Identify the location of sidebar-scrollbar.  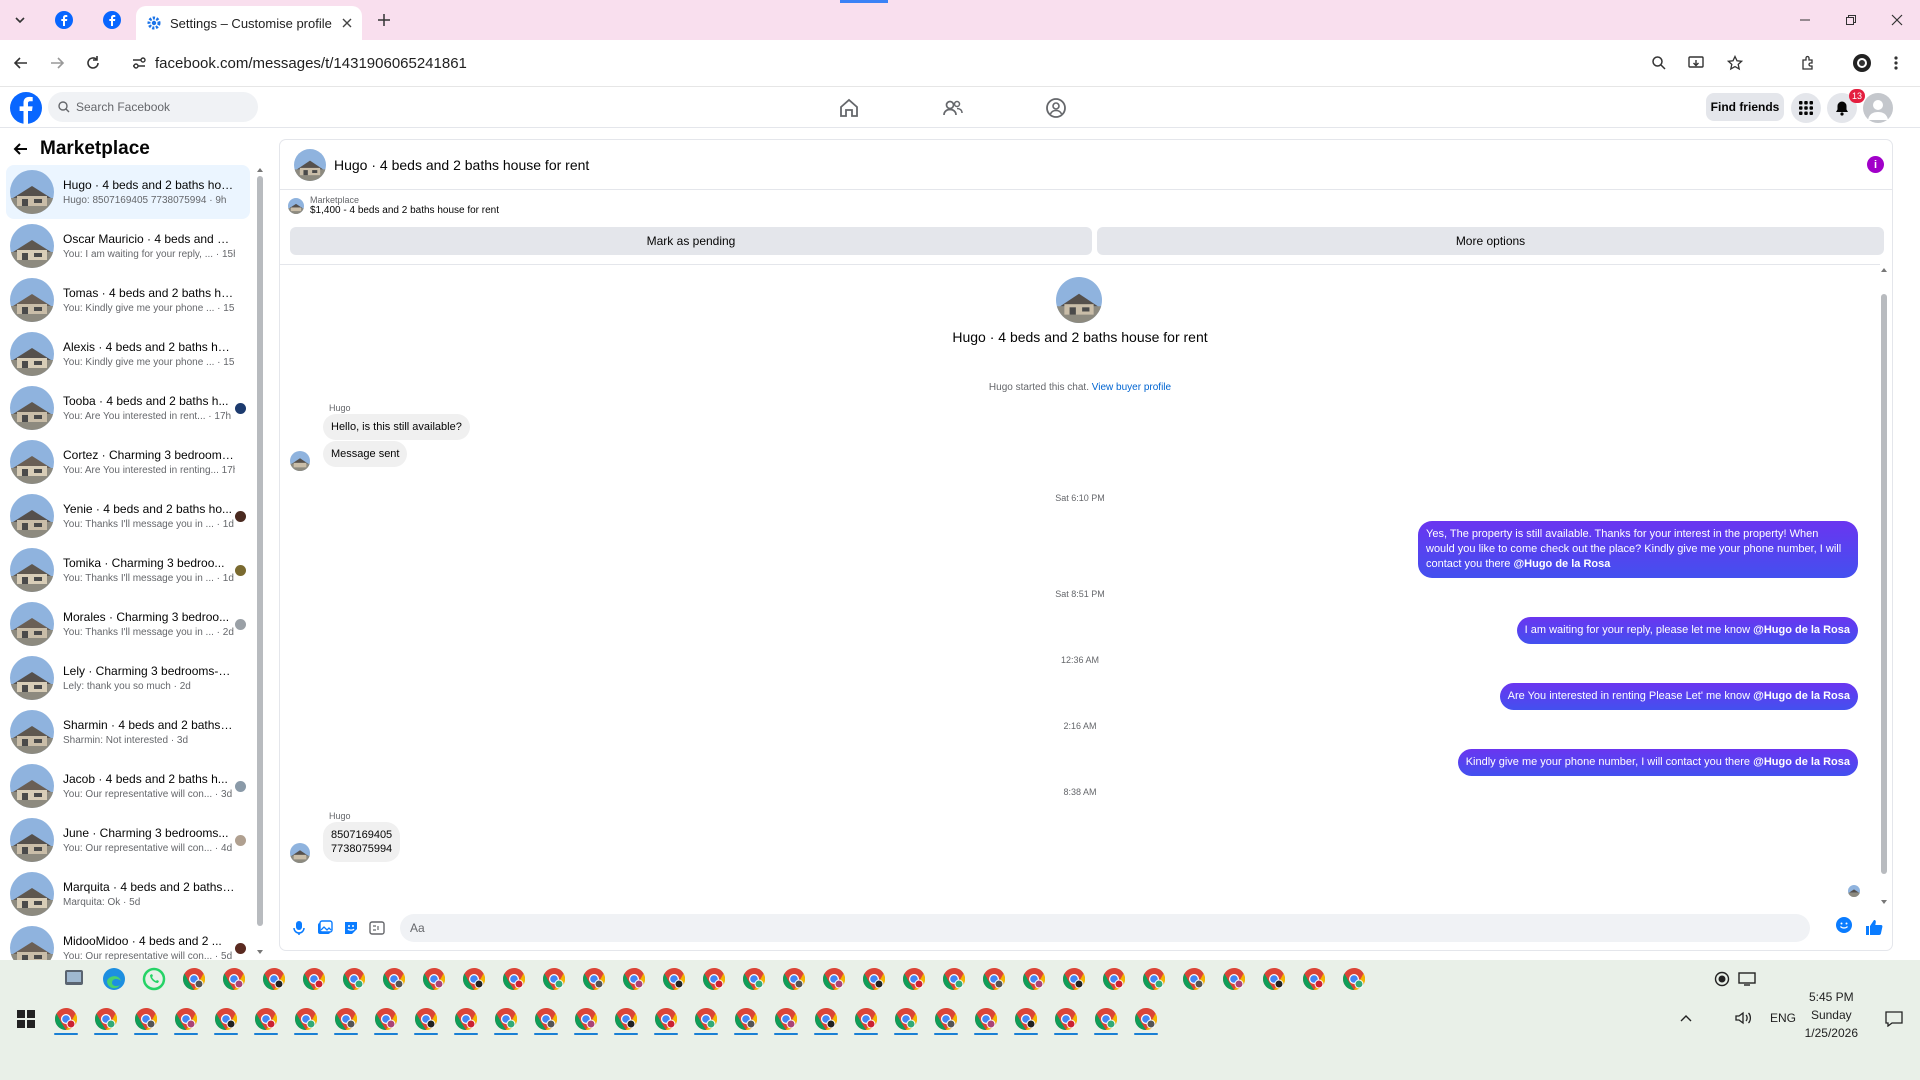
(260, 561).